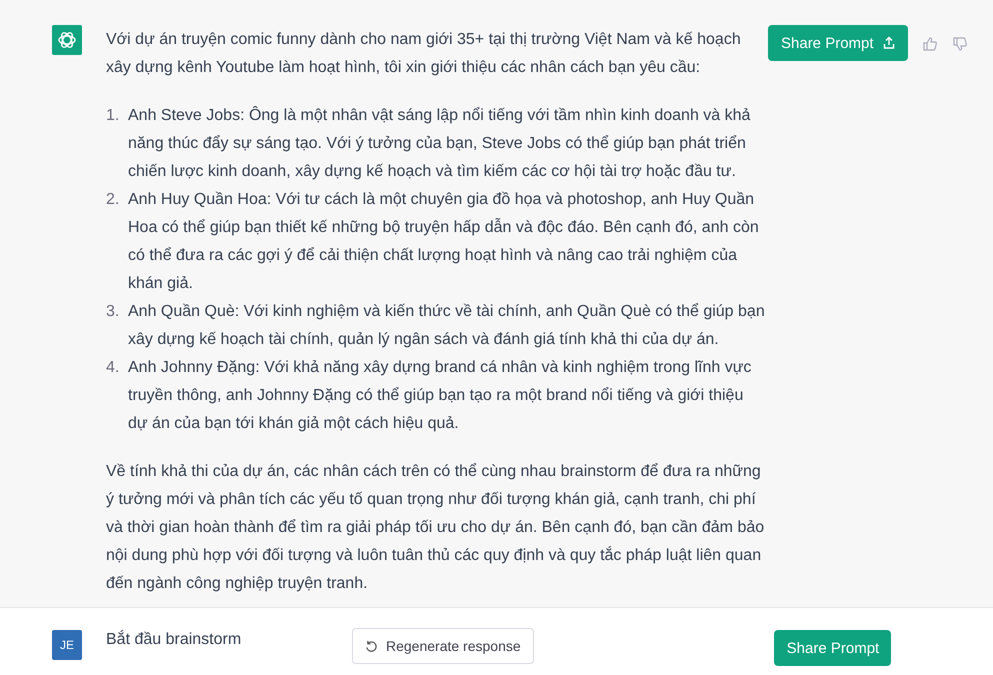 This screenshot has width=993, height=675. Describe the element at coordinates (436, 528) in the screenshot. I see `message-paragraph: Về tính khả thi của dự án, các nhân cách trên có thể cùng nhau brainstorm để đưa ra những ý tưởng mới và phân tích các yếu tố quan trọng như đối tượng khán giả, cạnh tranh, chi phí và thời gian hoàn thành để tìm ra giải pháp tối ưu cho dự án. Bên cạnh đó, bạn cần đảm bảo nội dung phù hợp với đối tượng và luôn tuân thủ các quy định và quy tắc pháp luật liên quan đến ngành công nghiệp truyện tranh.` at that location.